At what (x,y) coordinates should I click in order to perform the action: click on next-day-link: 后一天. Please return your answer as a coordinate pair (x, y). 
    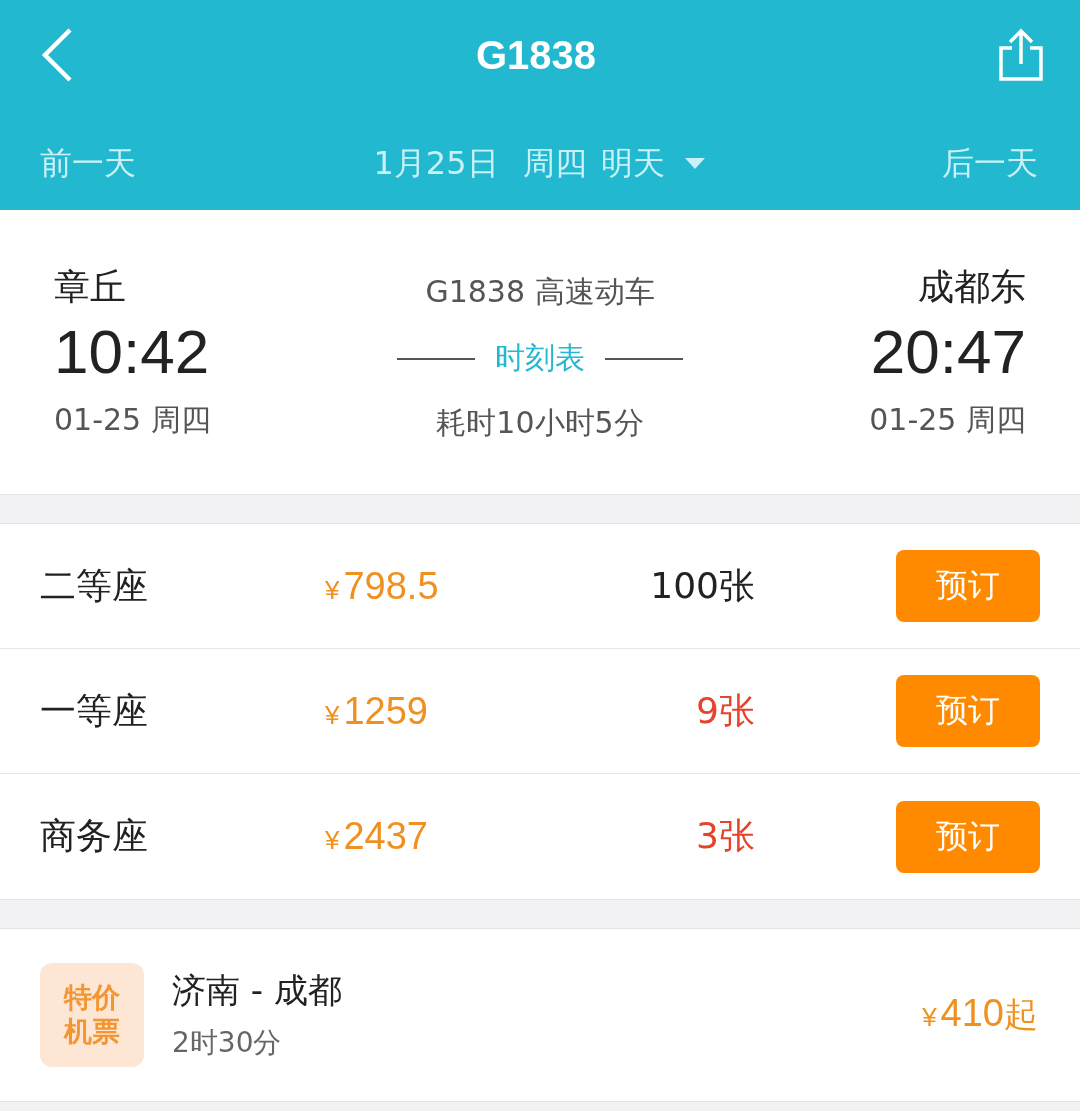
    Looking at the image, I should click on (990, 164).